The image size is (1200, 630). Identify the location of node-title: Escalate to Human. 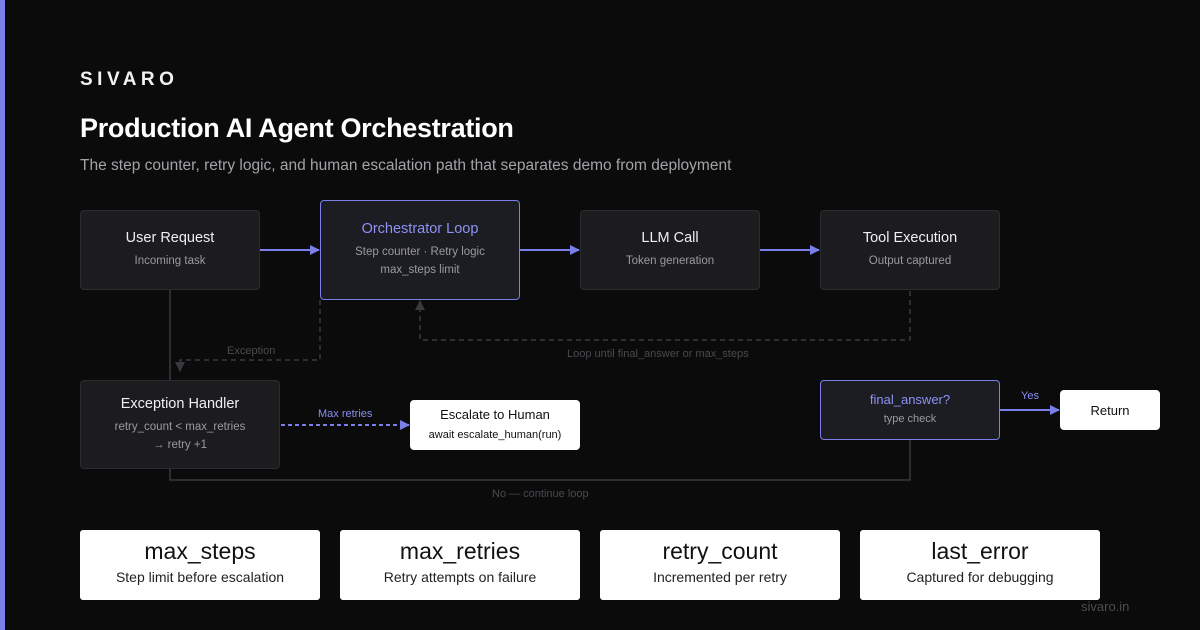
(495, 414).